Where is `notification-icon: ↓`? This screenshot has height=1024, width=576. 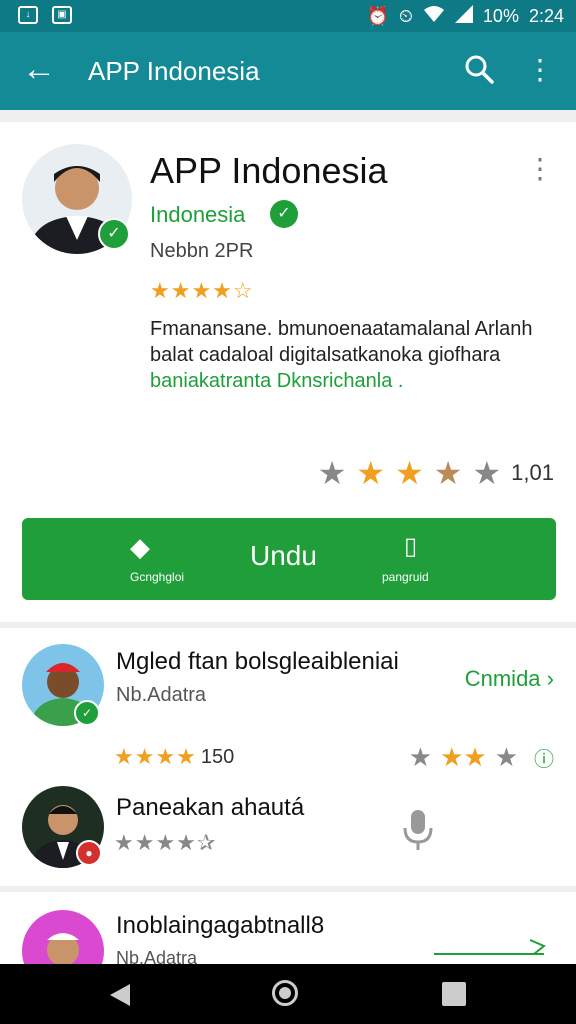 notification-icon: ↓ is located at coordinates (28, 15).